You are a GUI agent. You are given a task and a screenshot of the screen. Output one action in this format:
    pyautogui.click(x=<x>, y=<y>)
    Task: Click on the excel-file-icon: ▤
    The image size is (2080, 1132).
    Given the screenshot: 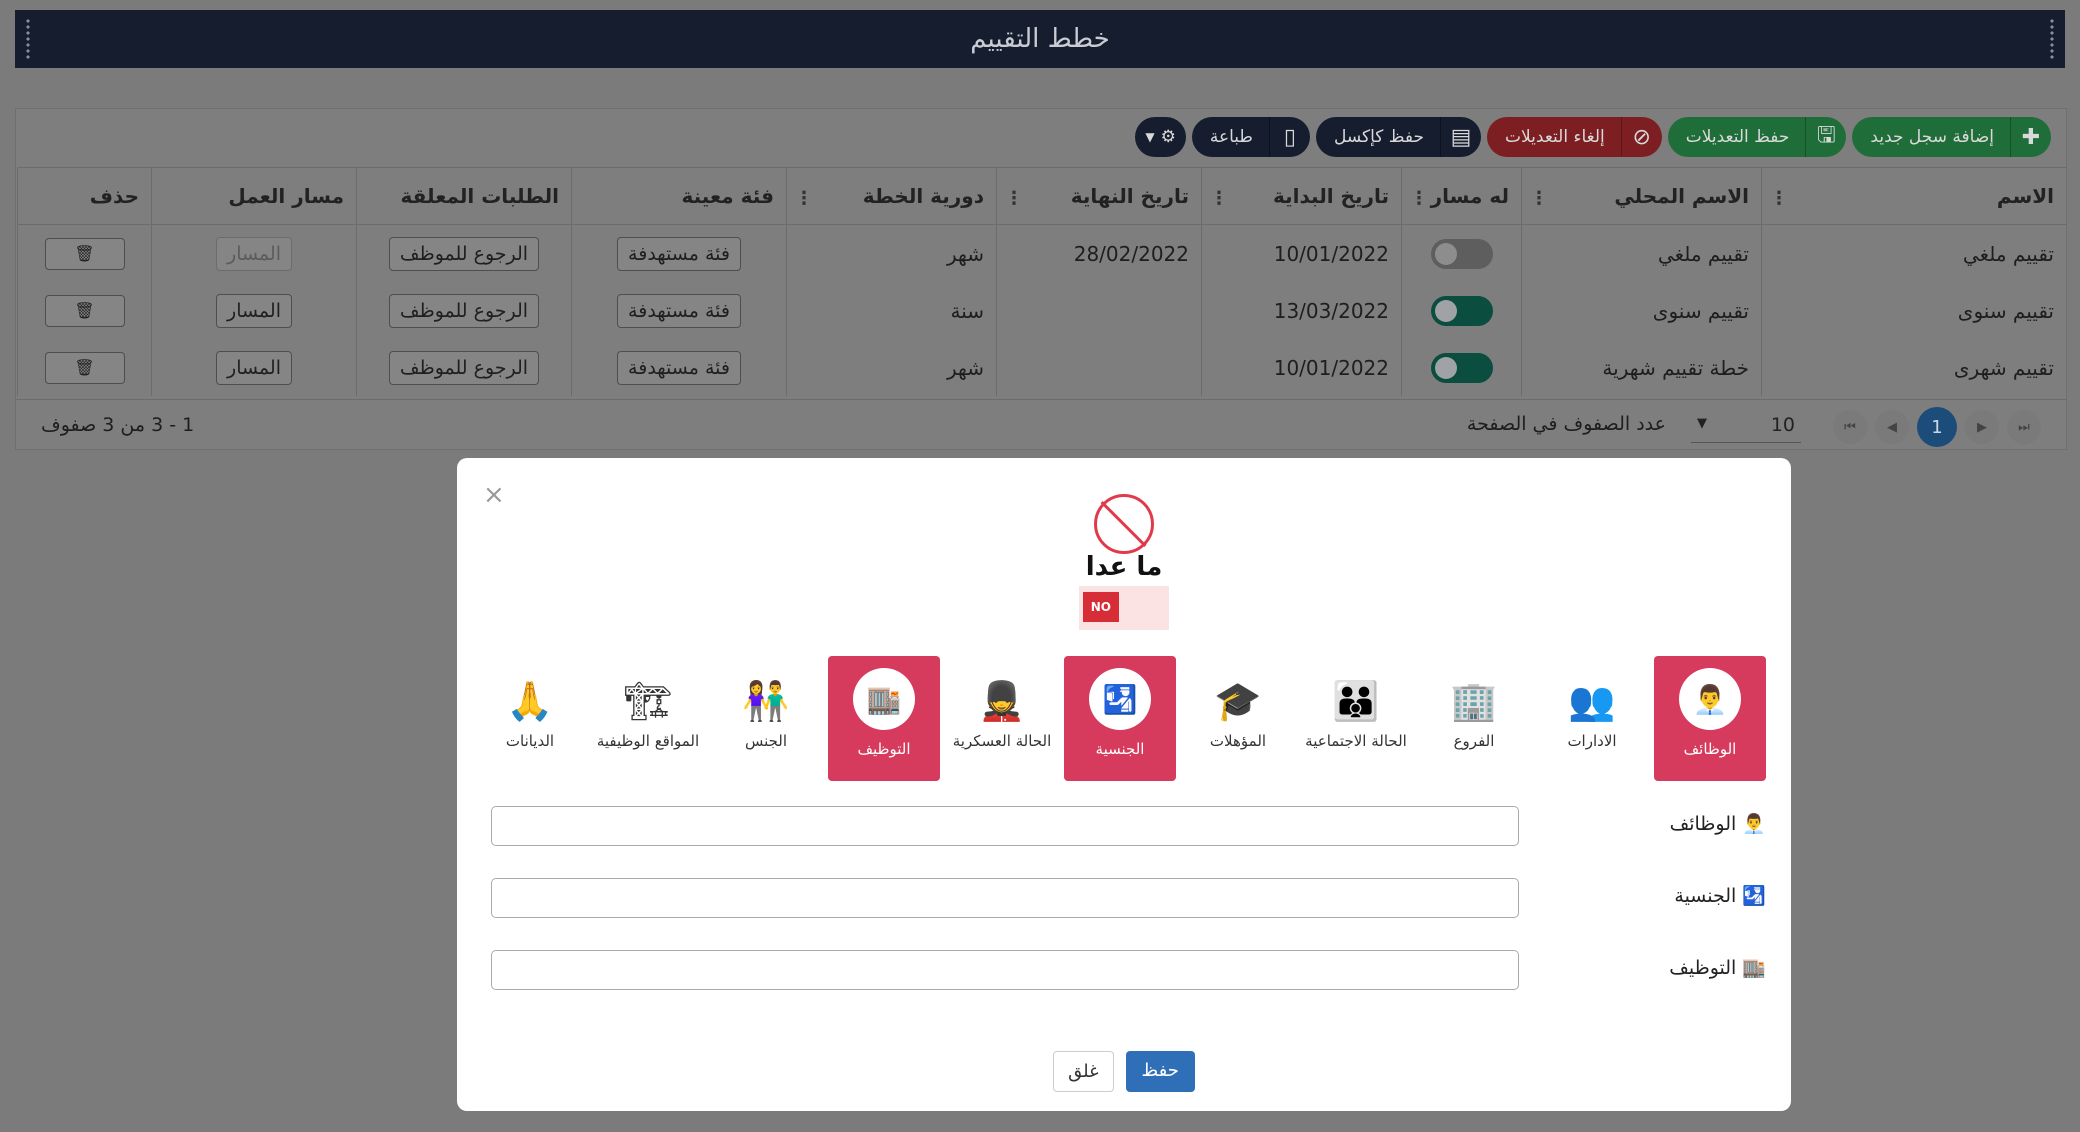 What is the action you would take?
    pyautogui.click(x=1460, y=137)
    